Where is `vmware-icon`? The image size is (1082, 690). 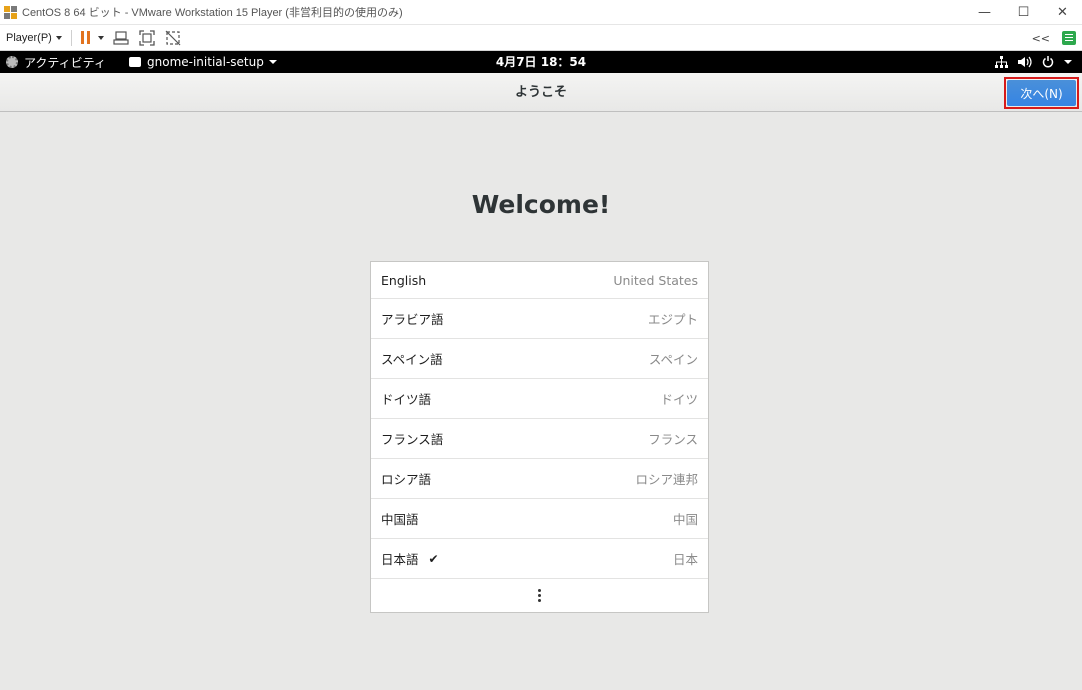 vmware-icon is located at coordinates (10, 12).